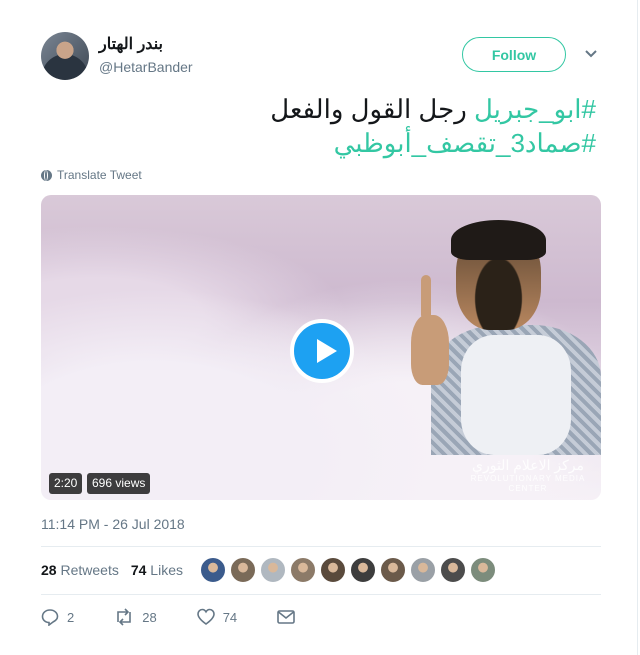 This screenshot has height=655, width=640. Describe the element at coordinates (131, 44) in the screenshot. I see `author-name: بندر الهتار` at that location.